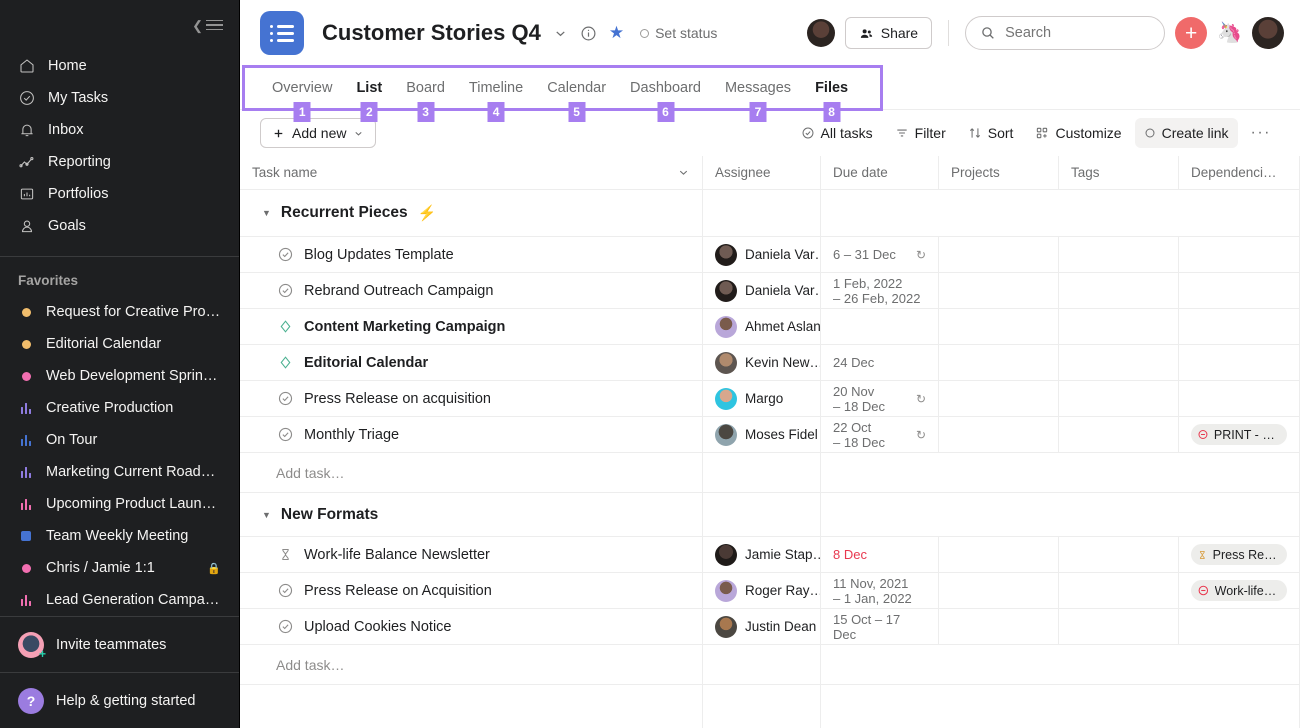  Describe the element at coordinates (318, 133) in the screenshot. I see `add-new-button: Add new` at that location.